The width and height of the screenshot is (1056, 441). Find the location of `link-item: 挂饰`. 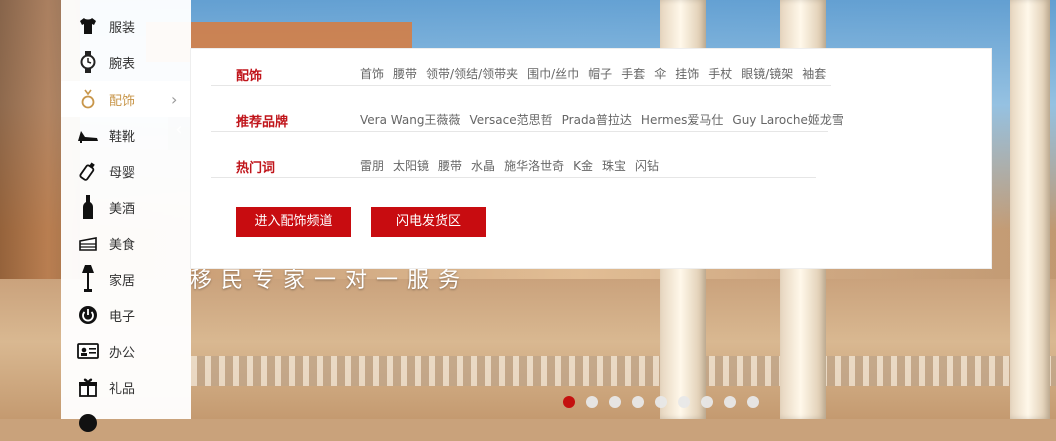

link-item: 挂饰 is located at coordinates (687, 73).